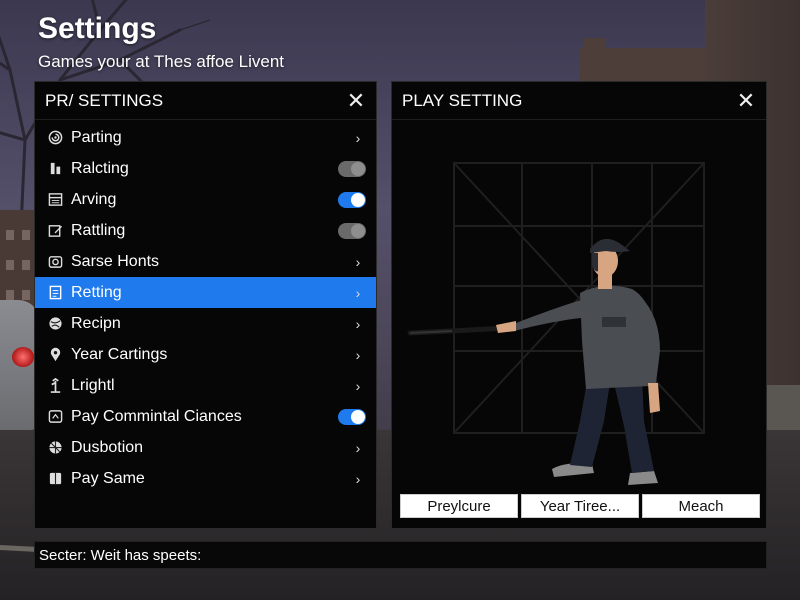 The image size is (800, 600). I want to click on page-subtitle: Games your at Thes affoe Livent, so click(161, 61).